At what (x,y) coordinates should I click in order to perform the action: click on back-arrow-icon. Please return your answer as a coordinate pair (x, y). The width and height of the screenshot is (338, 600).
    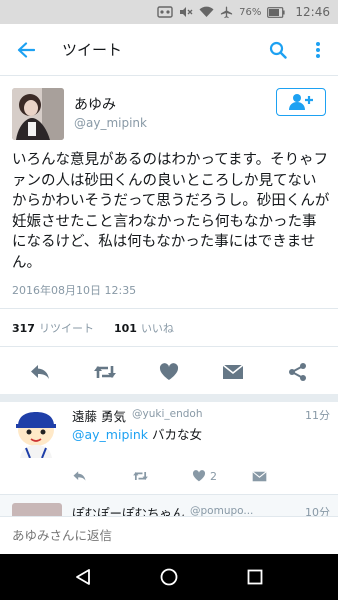
    Looking at the image, I should click on (26, 49).